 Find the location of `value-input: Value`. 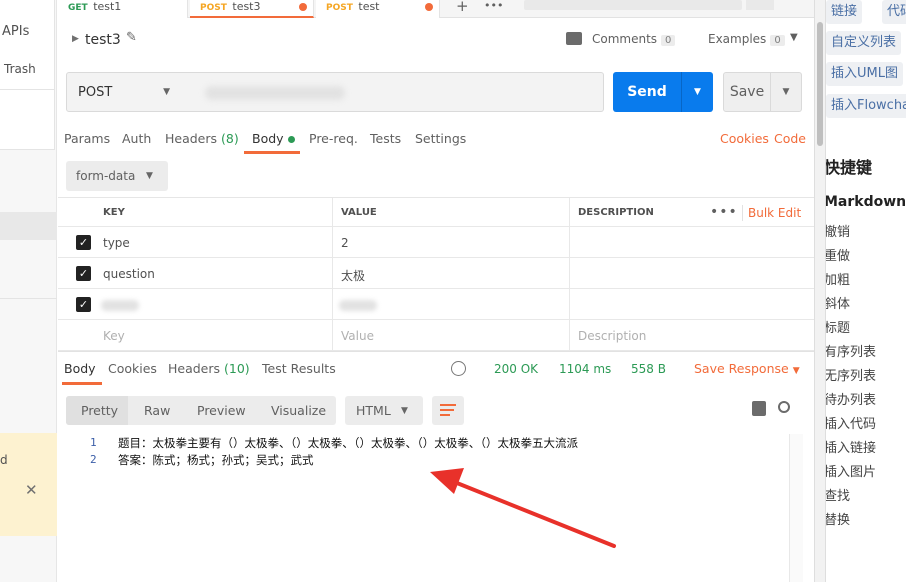

value-input: Value is located at coordinates (451, 335).